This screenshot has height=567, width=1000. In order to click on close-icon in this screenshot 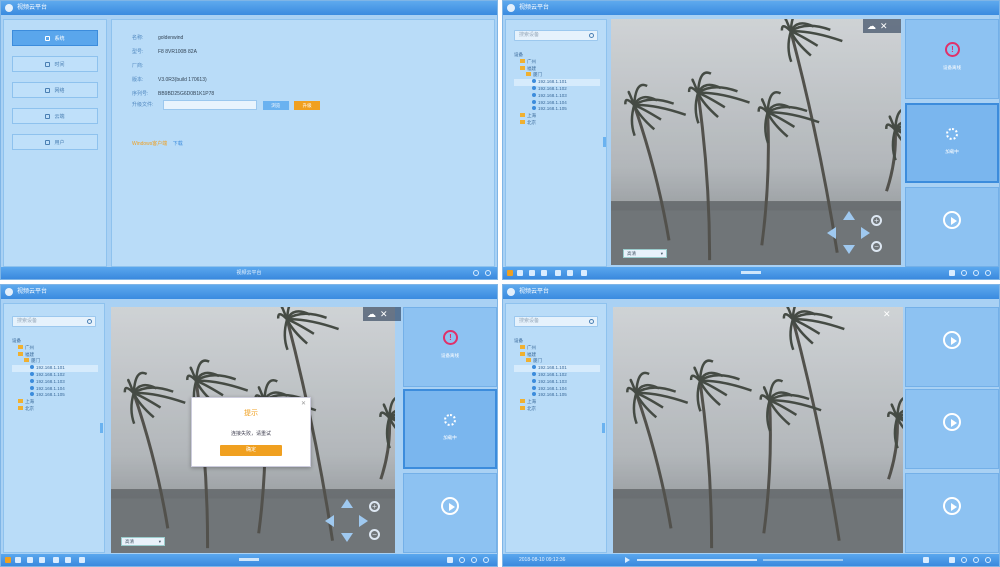, I will do `click(488, 273)`.